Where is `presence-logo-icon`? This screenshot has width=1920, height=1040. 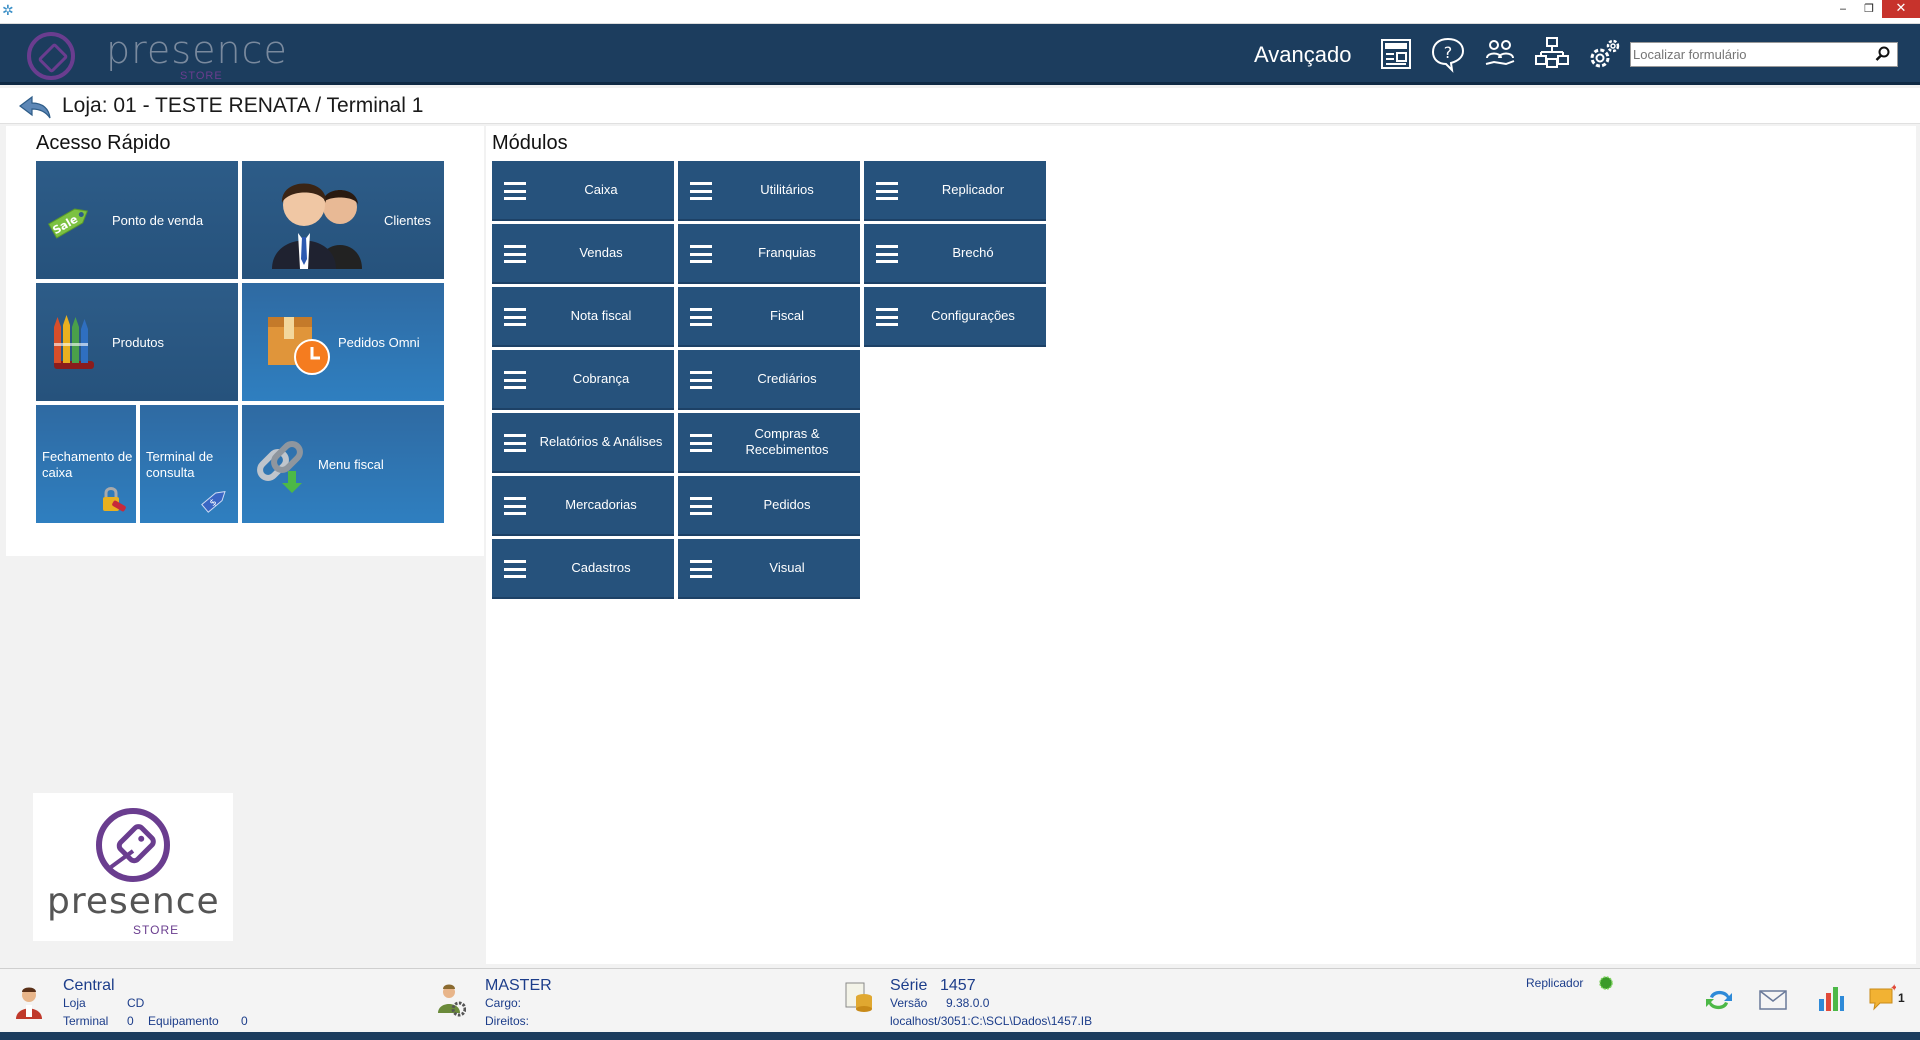
presence-logo-icon is located at coordinates (51, 56).